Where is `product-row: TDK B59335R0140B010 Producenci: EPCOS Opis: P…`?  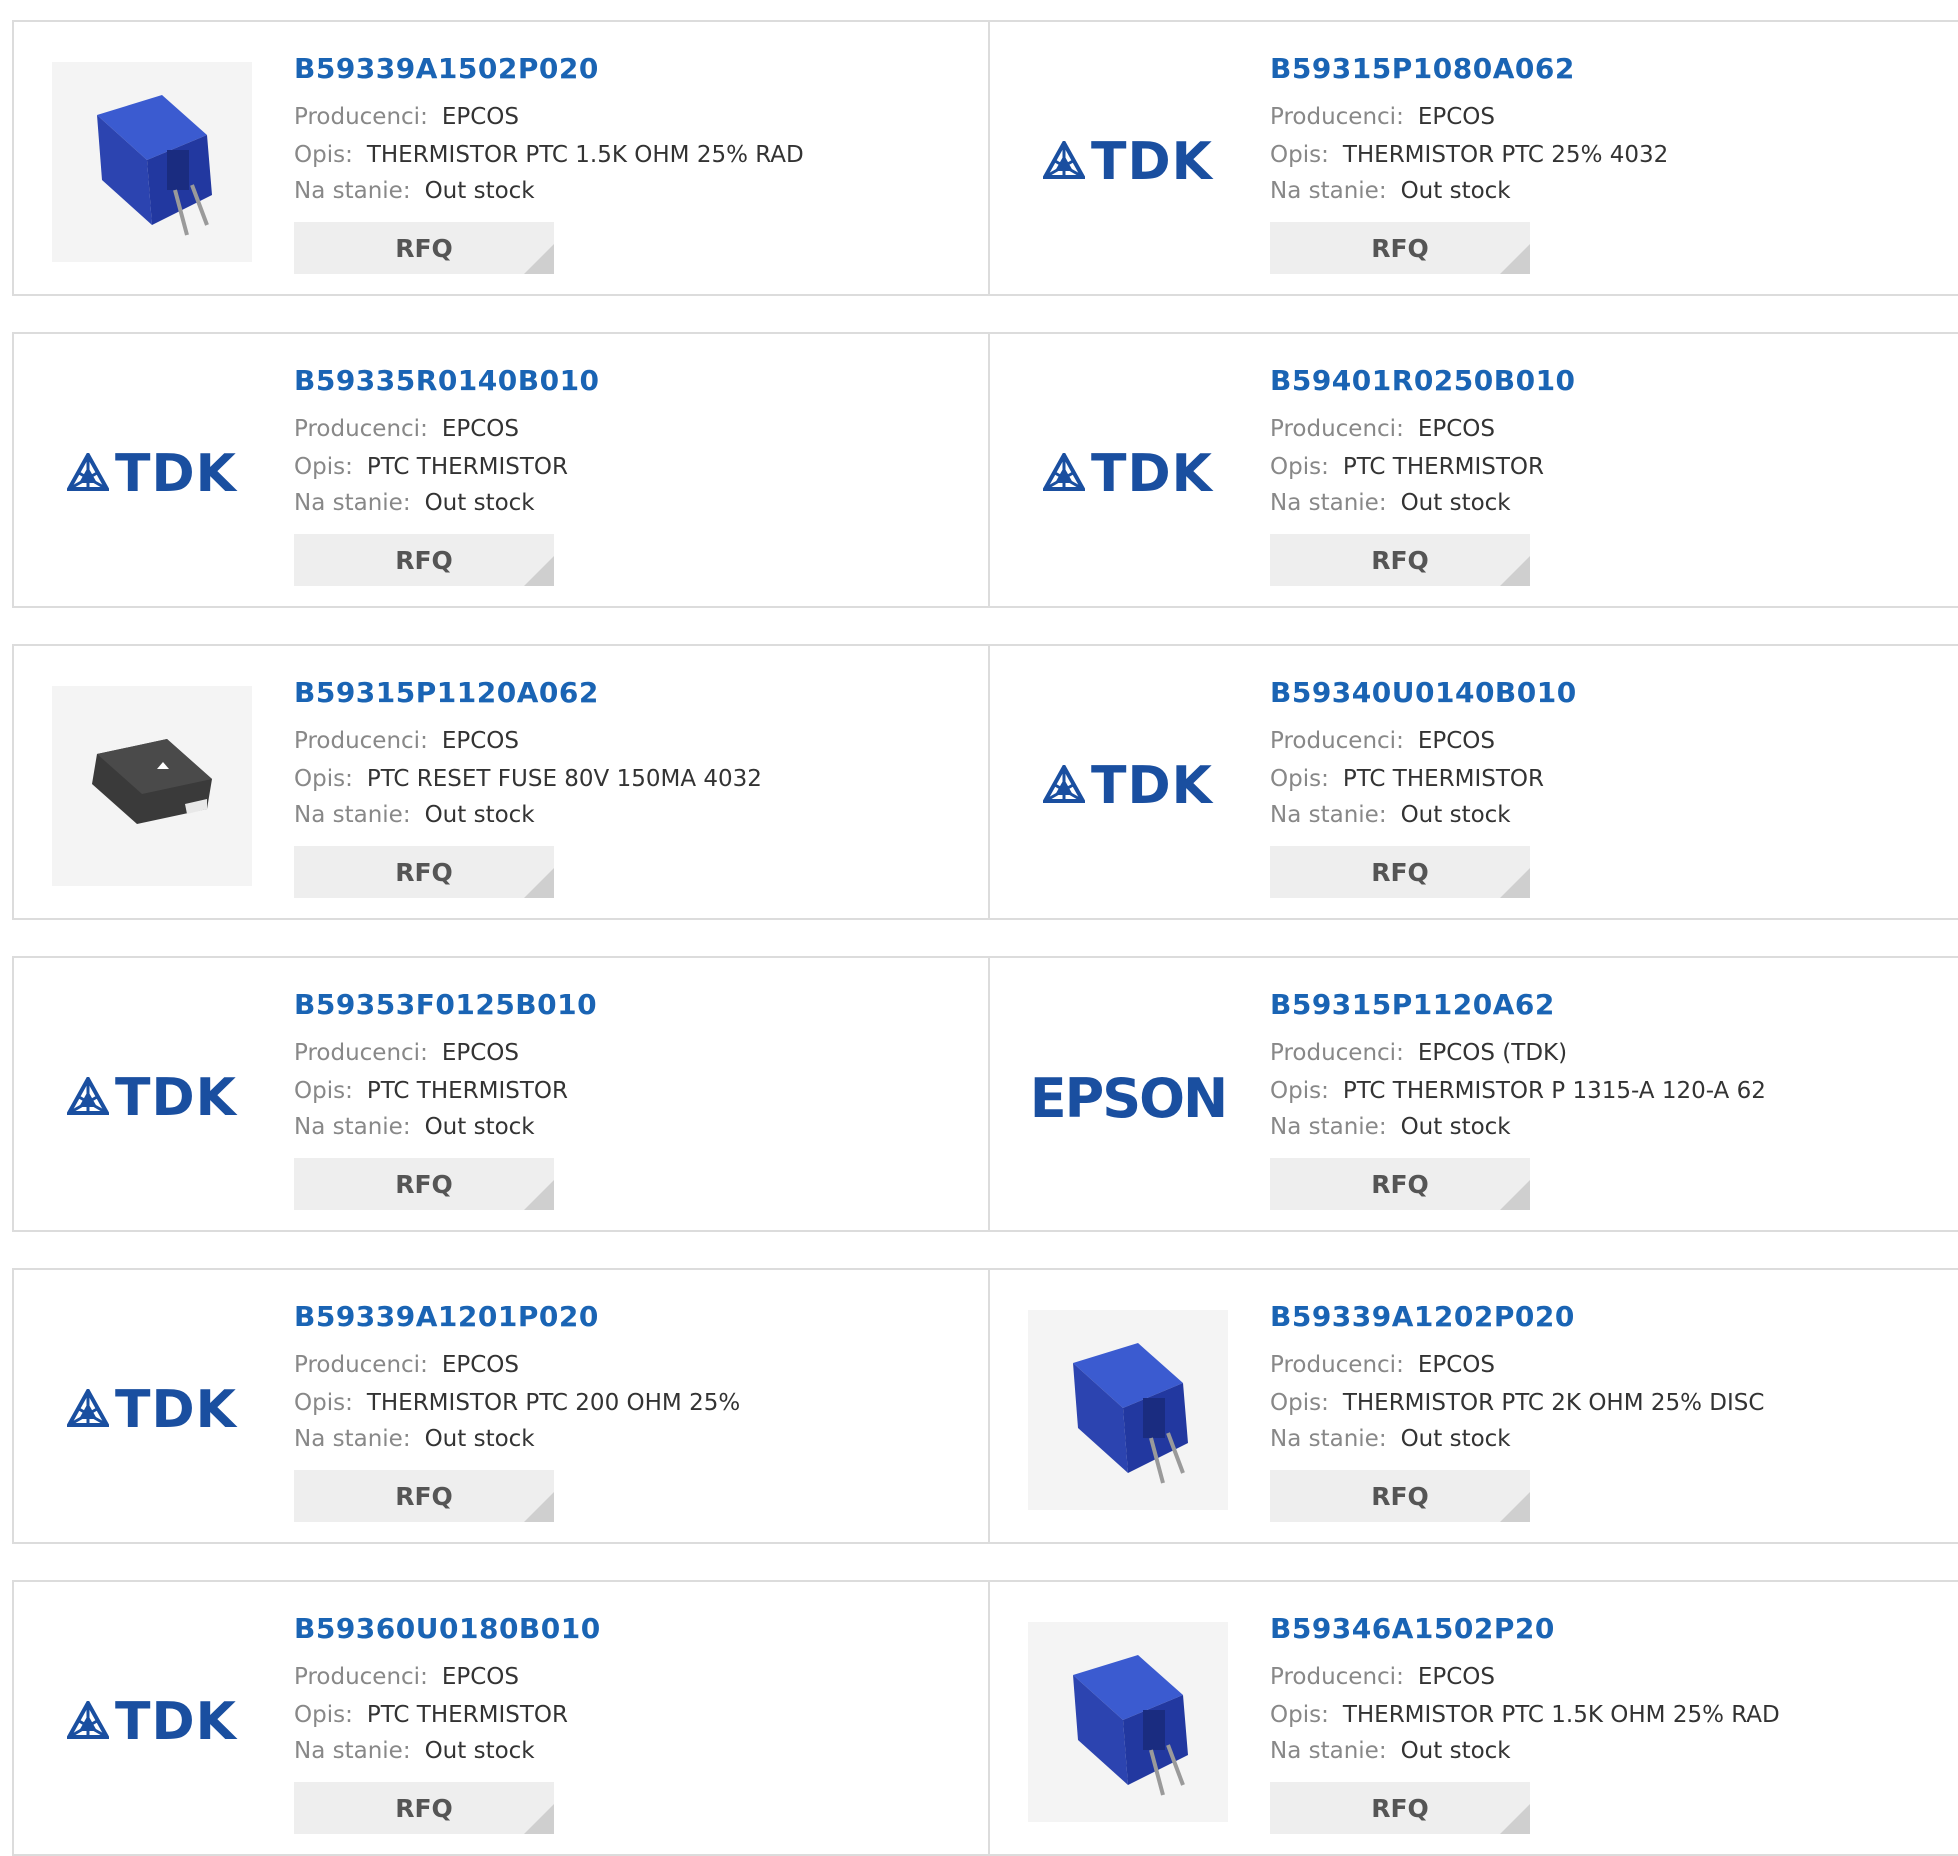 product-row: TDK B59335R0140B010 Producenci: EPCOS Opis: P… is located at coordinates (985, 470).